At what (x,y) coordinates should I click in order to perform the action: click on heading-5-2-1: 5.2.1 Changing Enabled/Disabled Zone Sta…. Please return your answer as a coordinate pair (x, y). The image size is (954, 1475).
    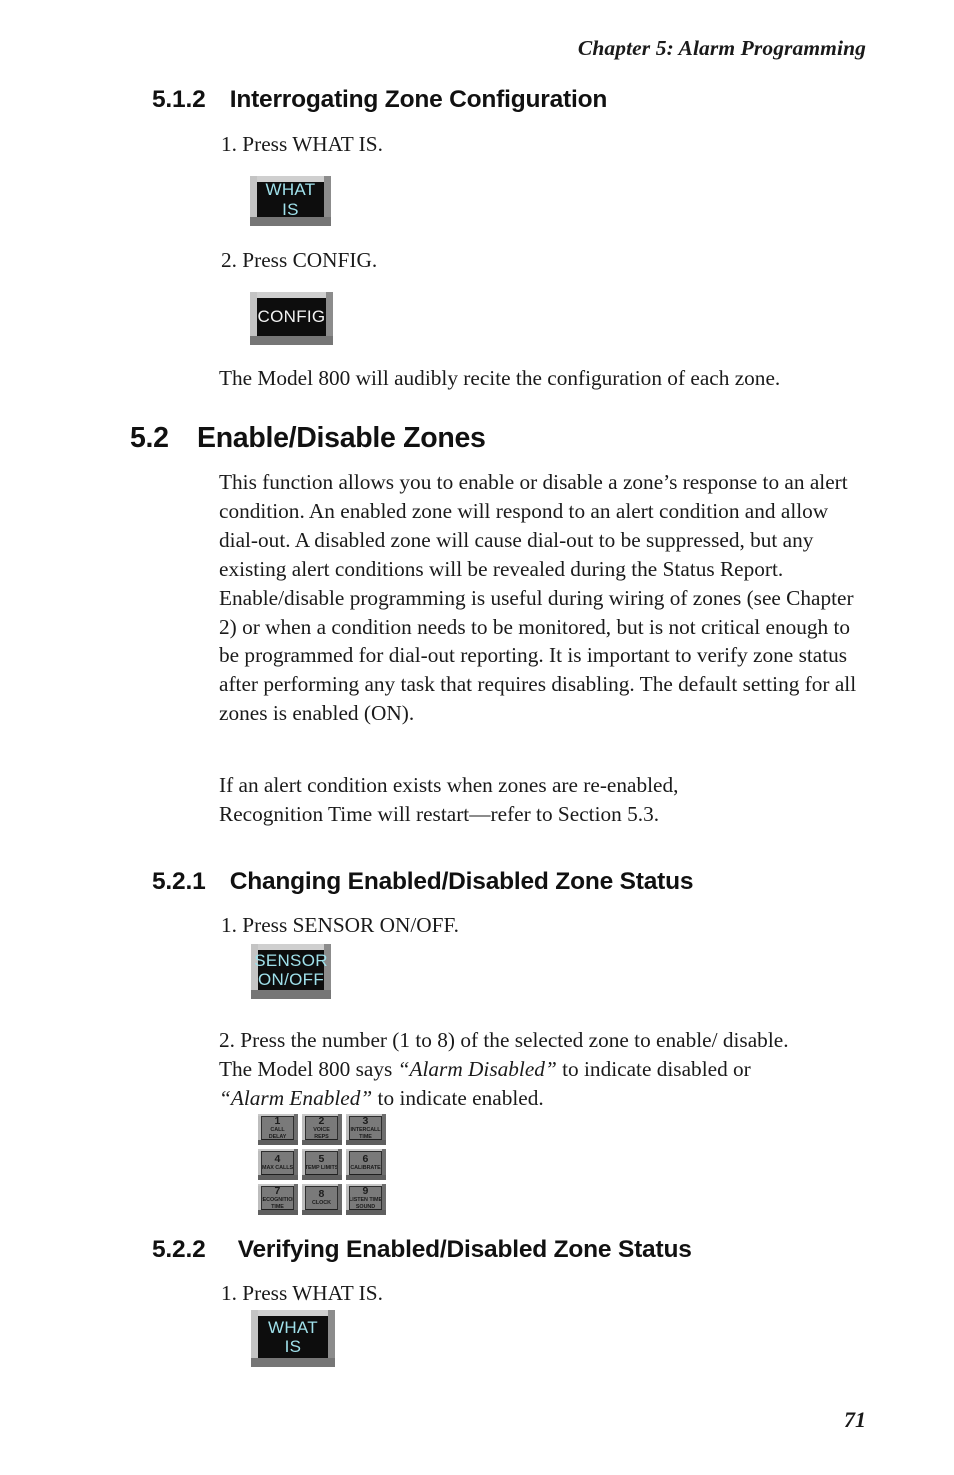
    Looking at the image, I should click on (423, 882).